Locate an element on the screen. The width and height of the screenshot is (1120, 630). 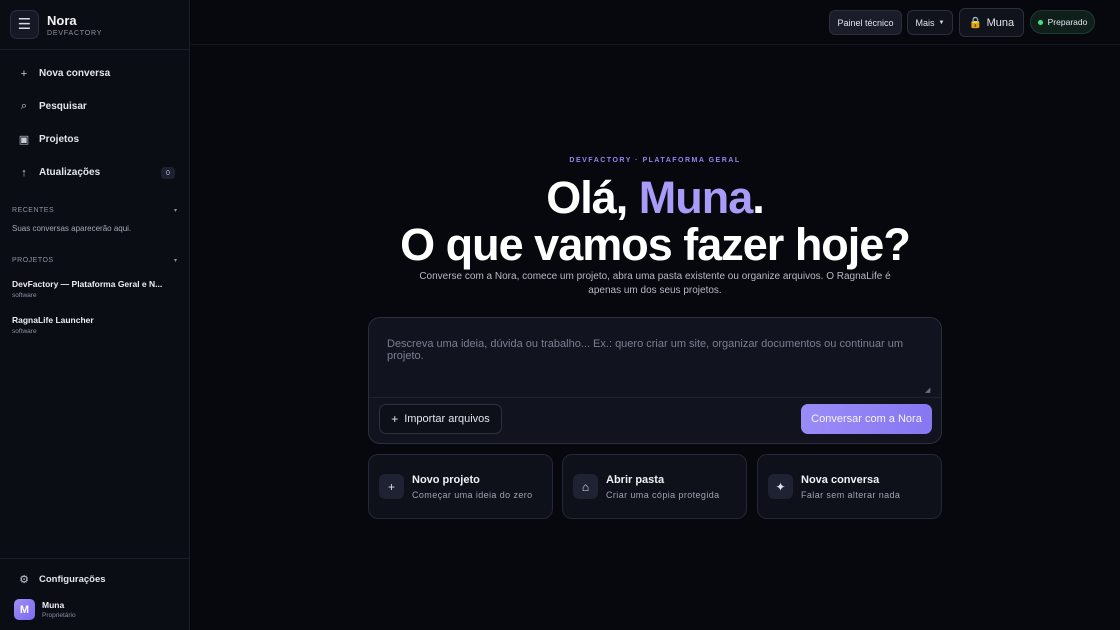
updates-count-badge: 0 is located at coordinates (168, 173).